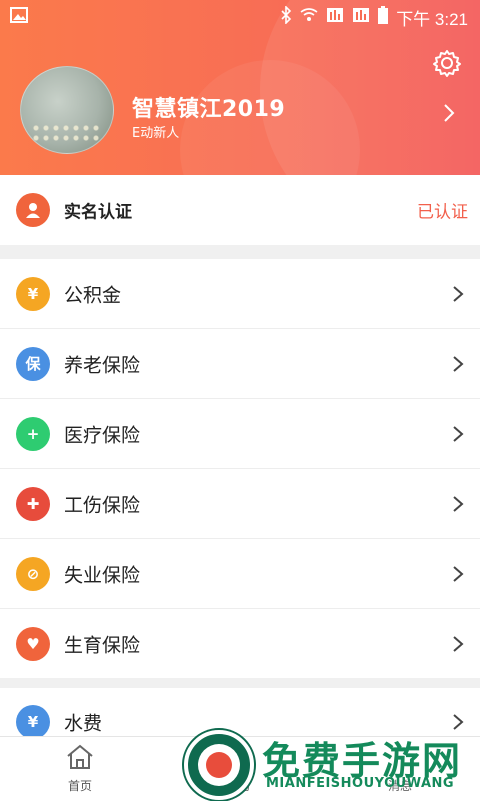 The height and width of the screenshot is (801, 480). Describe the element at coordinates (33, 293) in the screenshot. I see `housing-fund-icon: ¥` at that location.